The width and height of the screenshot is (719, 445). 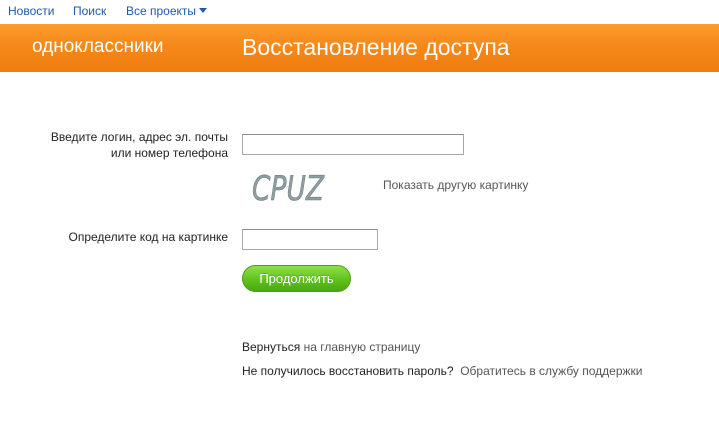 What do you see at coordinates (203, 10) in the screenshot?
I see `chevron-down-icon` at bounding box center [203, 10].